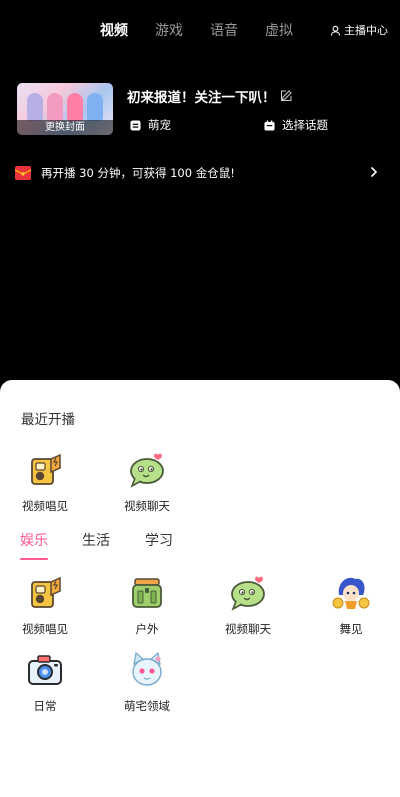 The width and height of the screenshot is (400, 797). I want to click on category-item-label: 日常, so click(45, 706).